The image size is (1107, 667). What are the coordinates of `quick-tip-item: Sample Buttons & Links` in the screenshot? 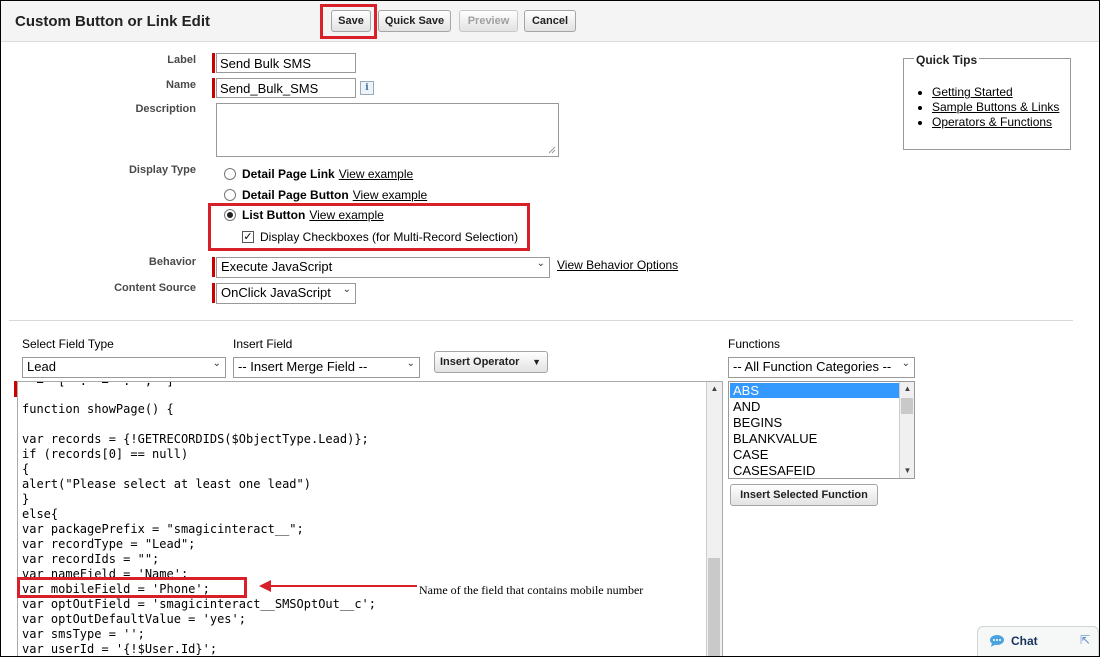 It's located at (995, 107).